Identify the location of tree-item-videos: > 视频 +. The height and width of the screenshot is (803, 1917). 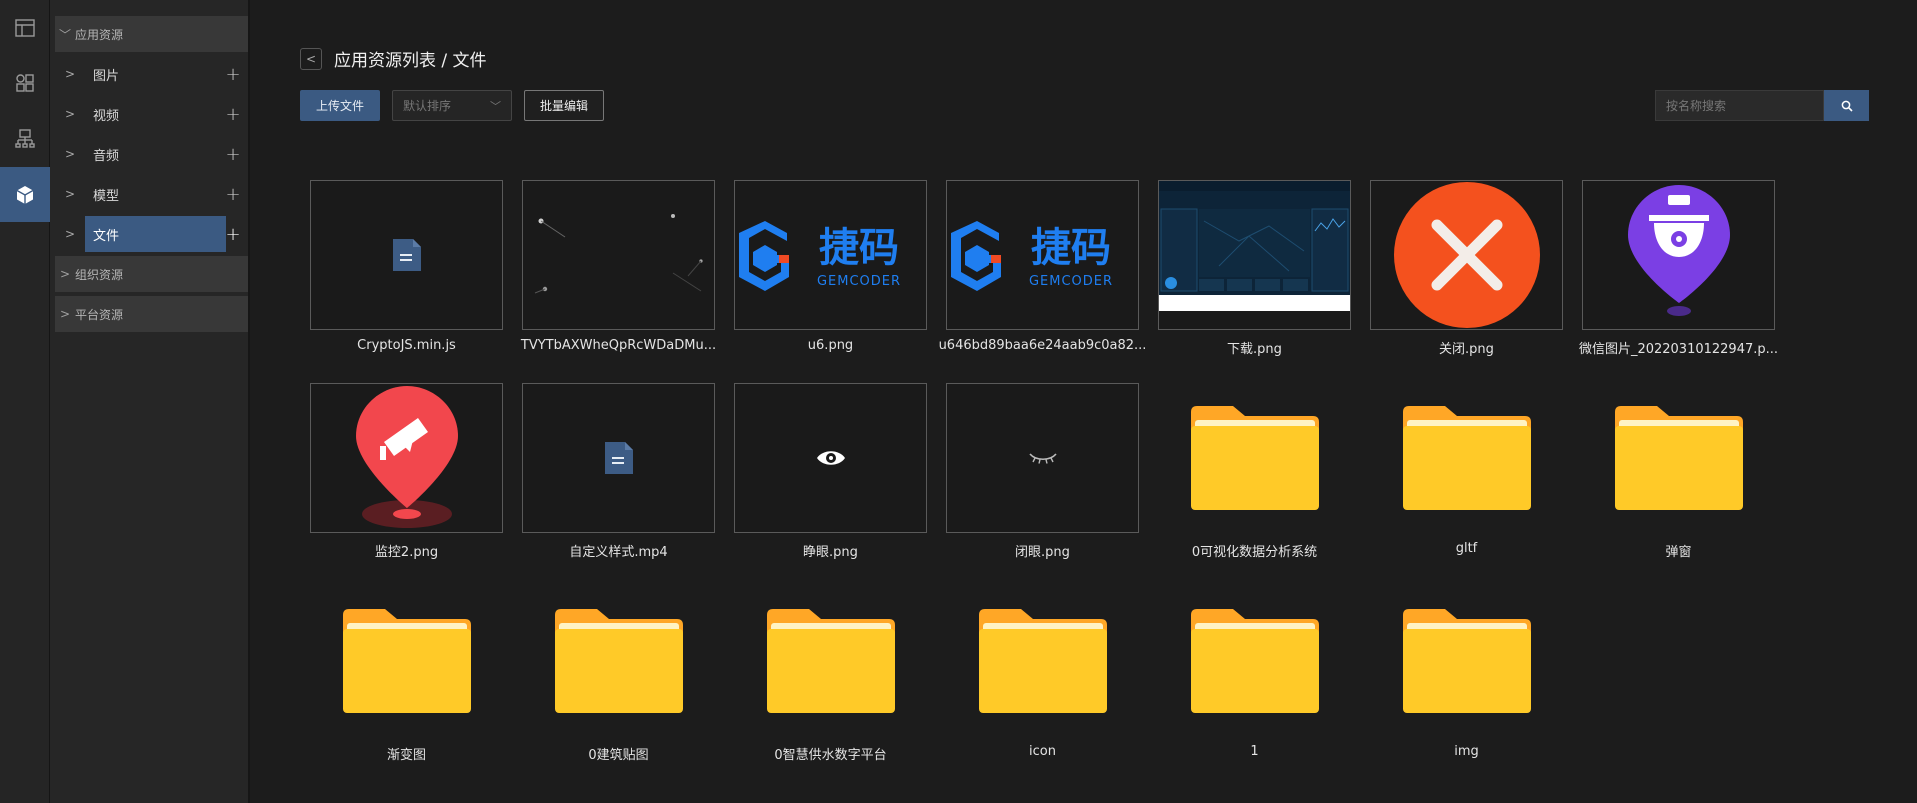
(151, 114).